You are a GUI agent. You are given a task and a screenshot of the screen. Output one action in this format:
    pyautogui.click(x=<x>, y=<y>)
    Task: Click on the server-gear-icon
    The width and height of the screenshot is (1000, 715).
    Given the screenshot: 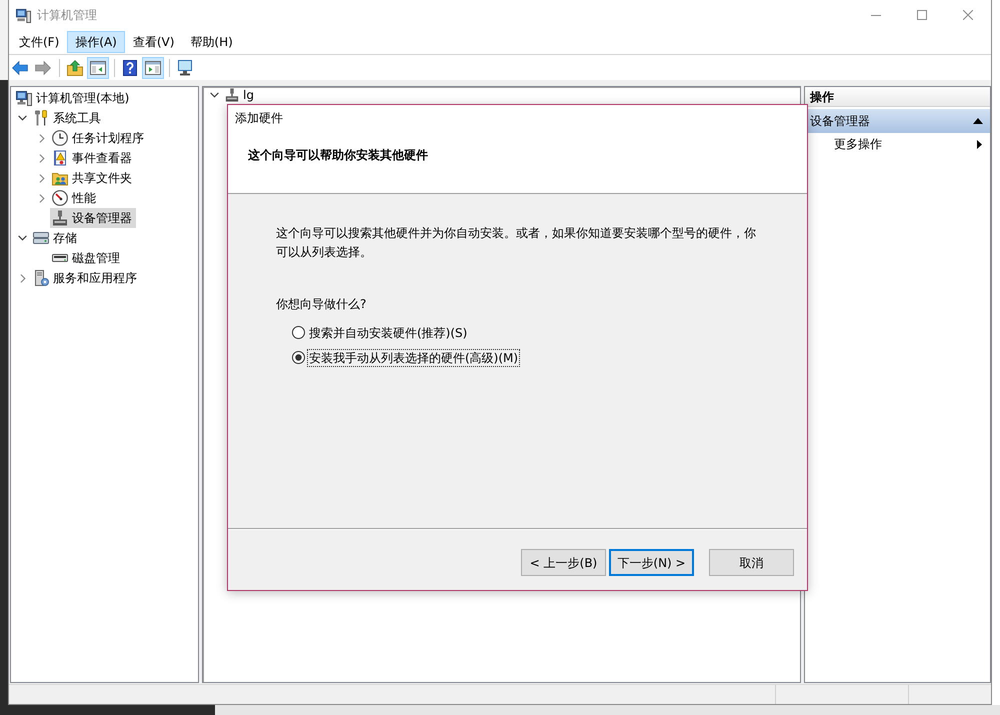 What is the action you would take?
    pyautogui.click(x=41, y=278)
    